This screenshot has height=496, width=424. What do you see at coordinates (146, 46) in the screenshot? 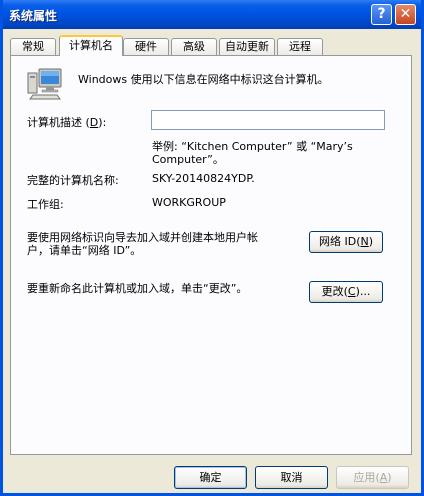
I see `tab-hardware: 硬件` at bounding box center [146, 46].